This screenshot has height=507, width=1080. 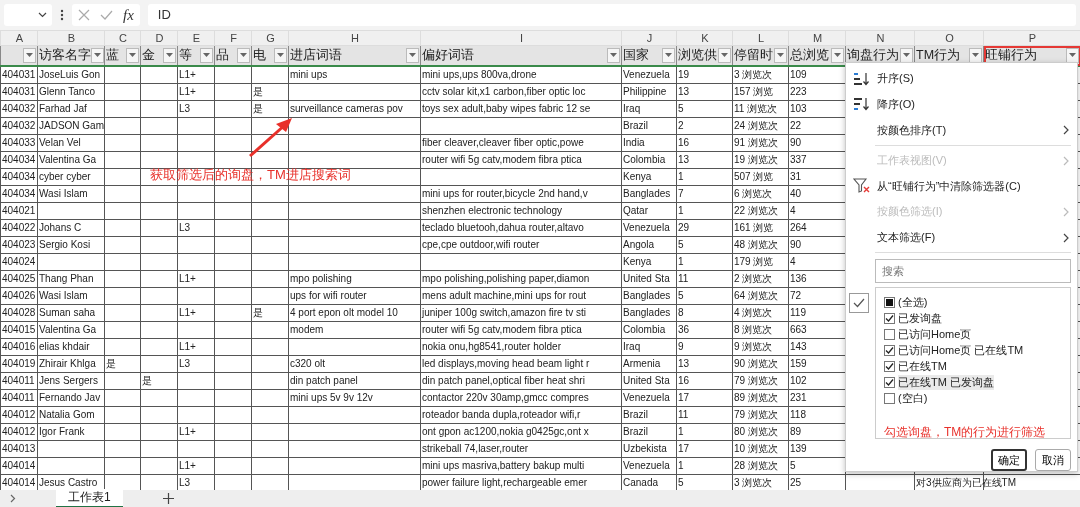 What do you see at coordinates (67, 363) in the screenshot?
I see `table-cell-text: Zhirair Khlga` at bounding box center [67, 363].